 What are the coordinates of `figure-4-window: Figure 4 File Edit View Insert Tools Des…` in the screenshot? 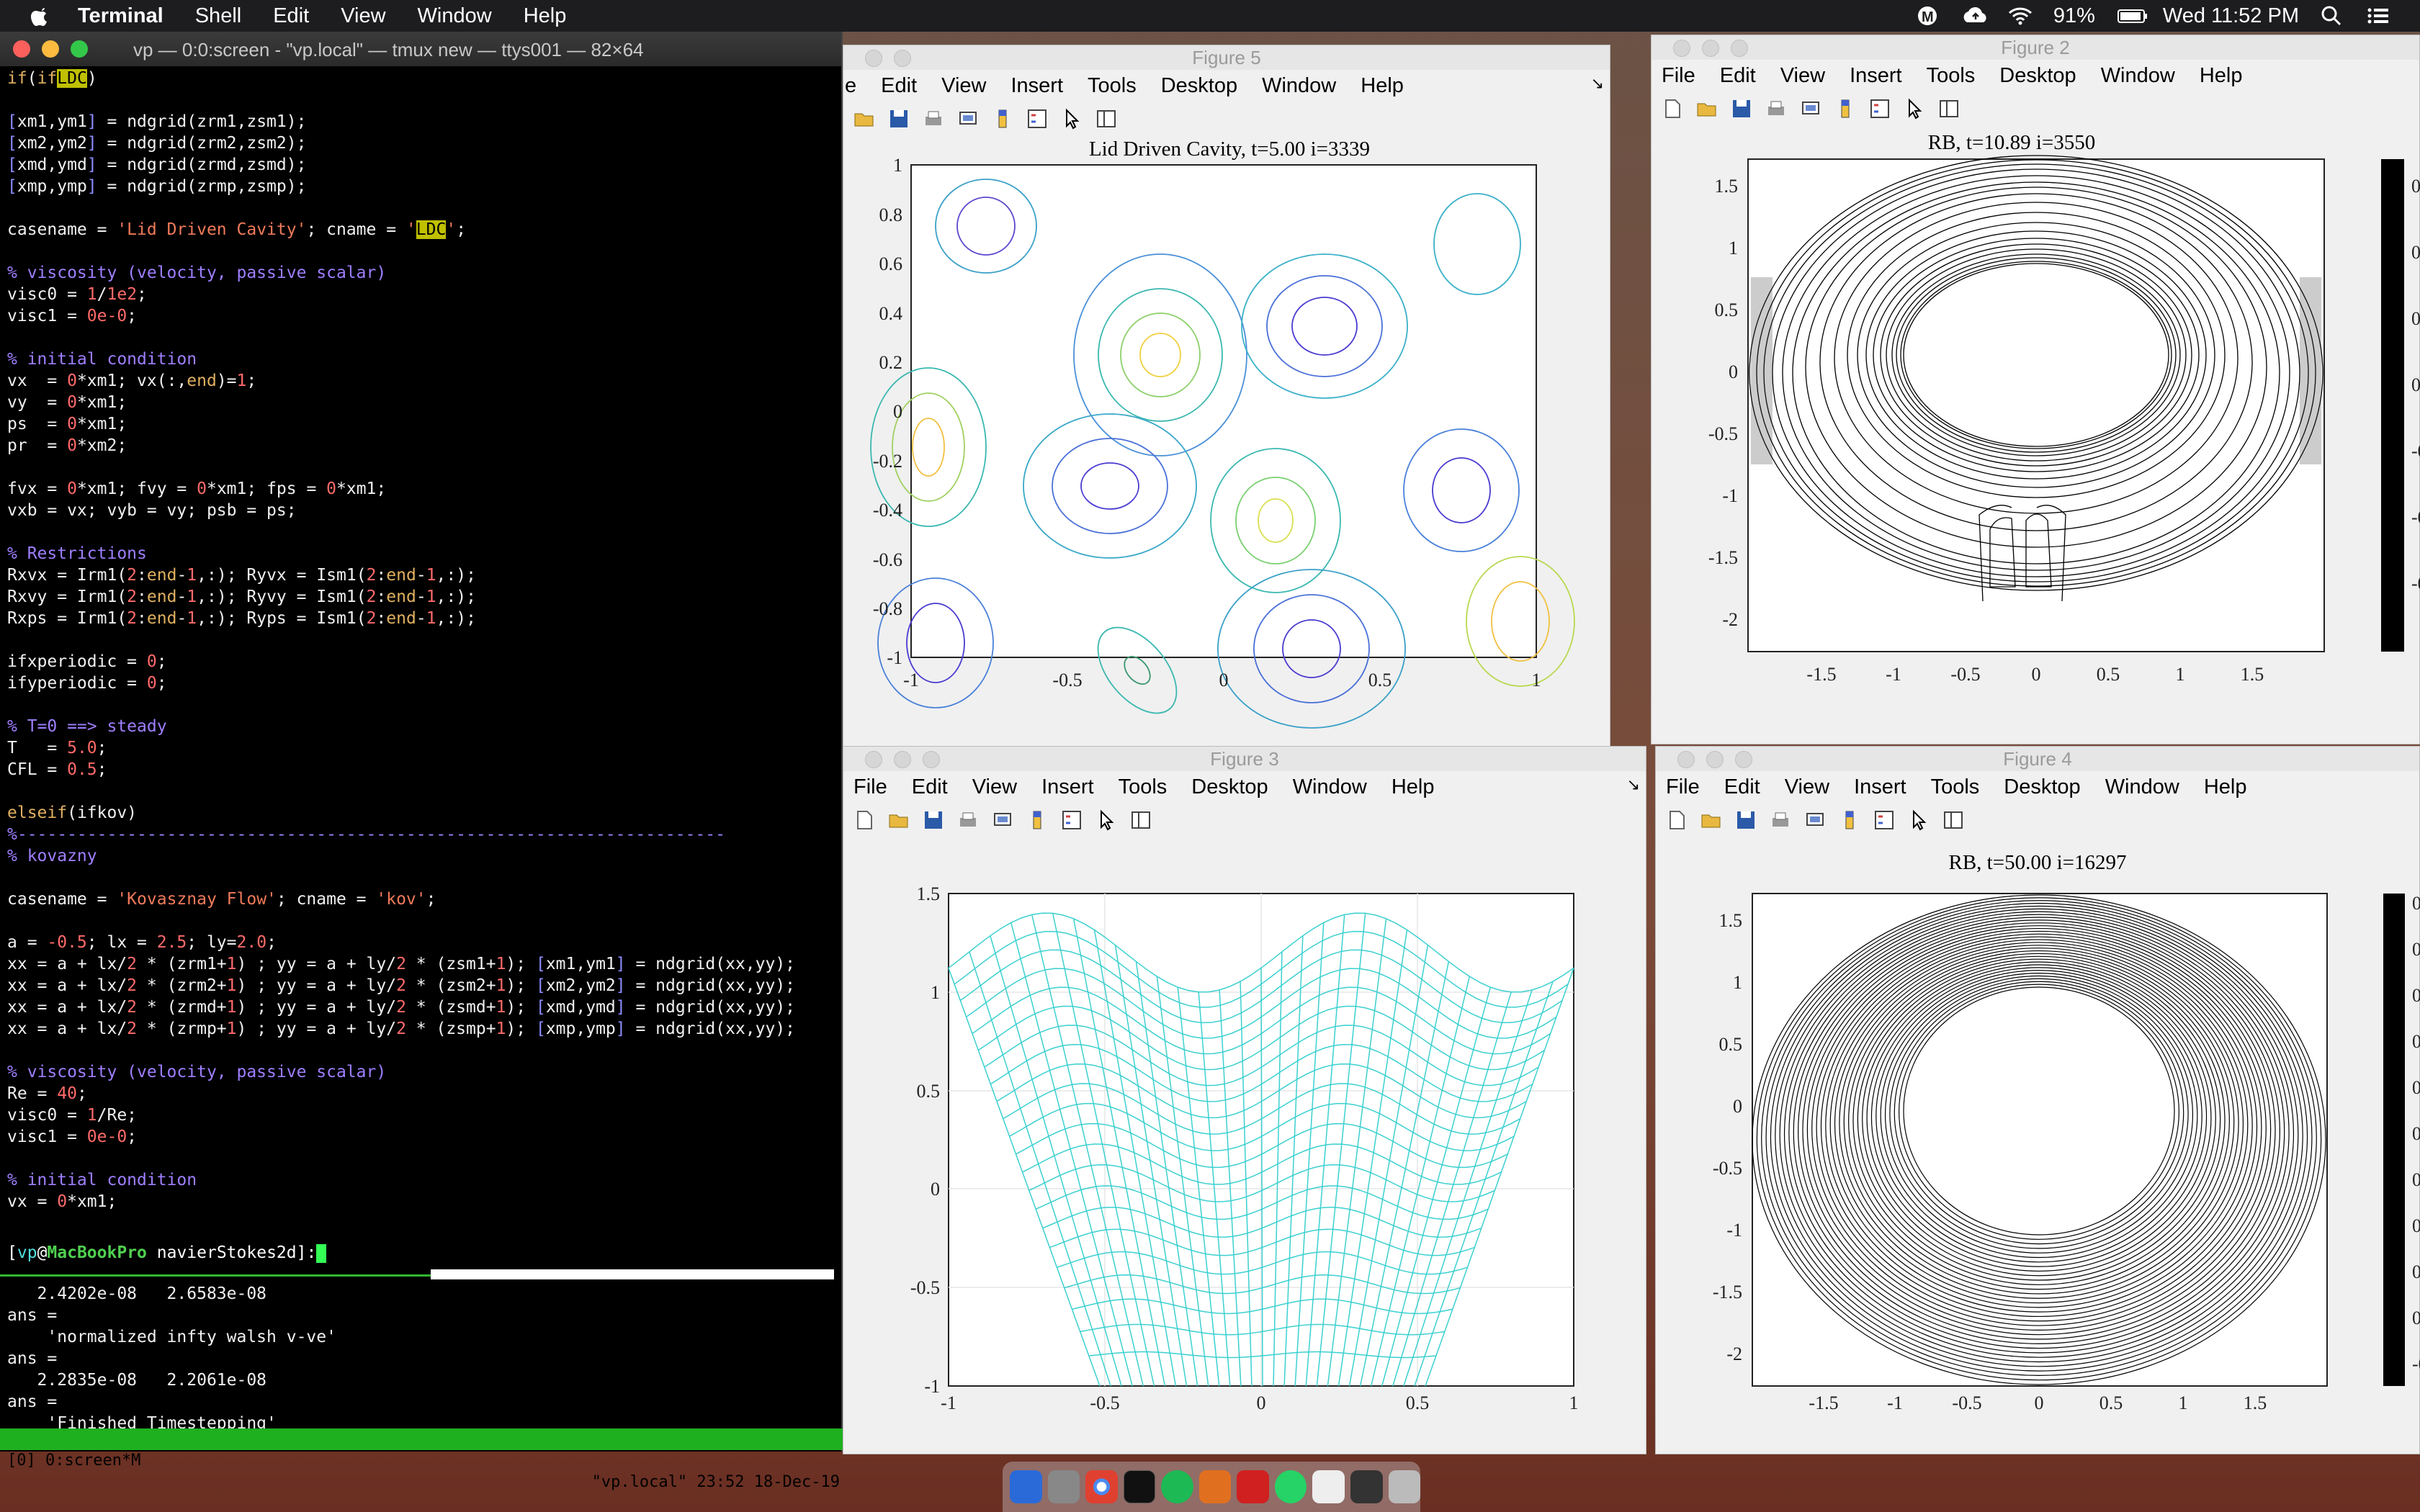 It's located at (2037, 1100).